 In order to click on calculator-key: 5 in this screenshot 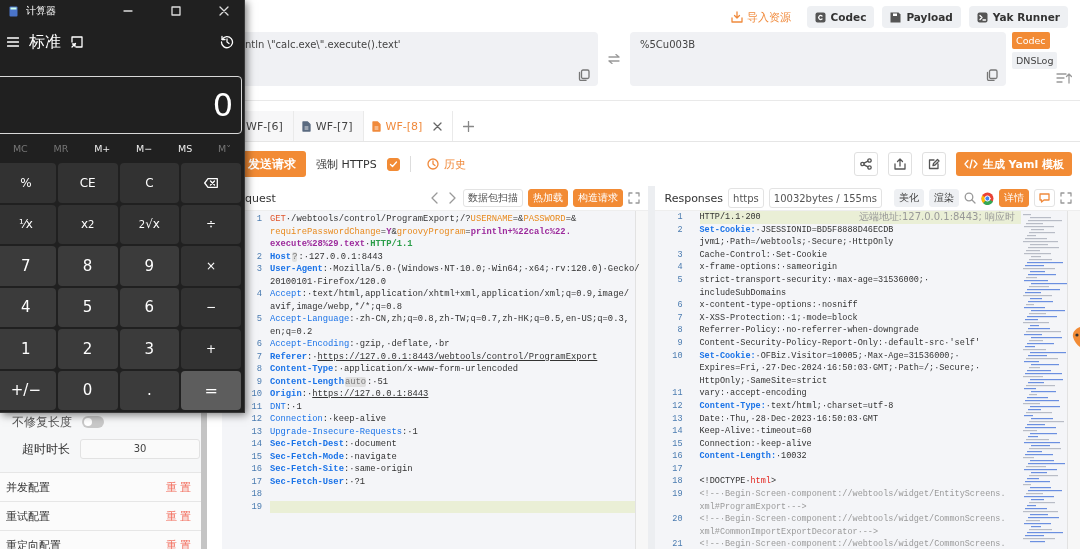, I will do `click(87, 307)`.